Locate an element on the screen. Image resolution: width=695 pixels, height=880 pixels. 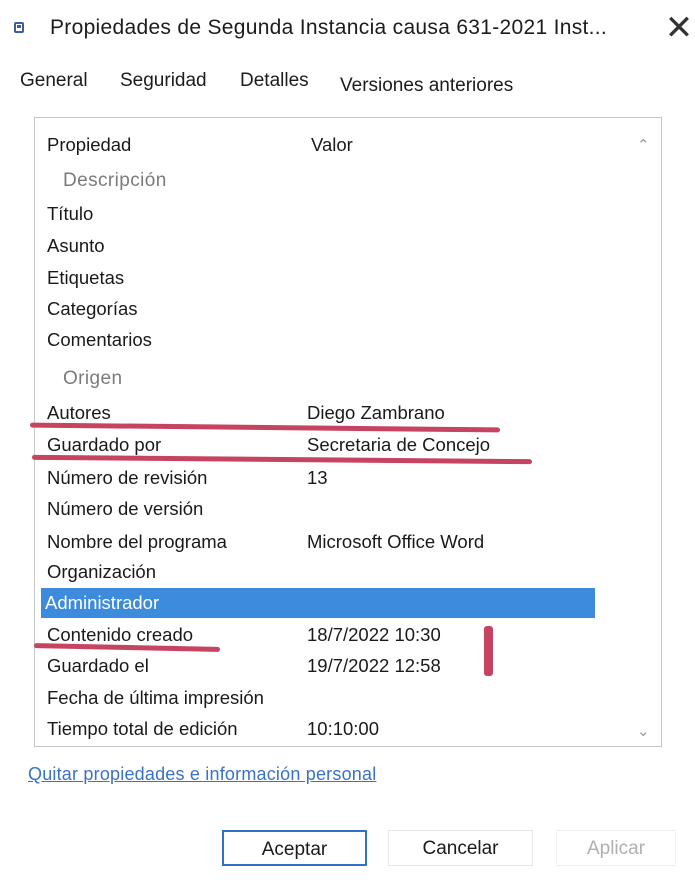
list-header: Propiedad Valor is located at coordinates (333, 145).